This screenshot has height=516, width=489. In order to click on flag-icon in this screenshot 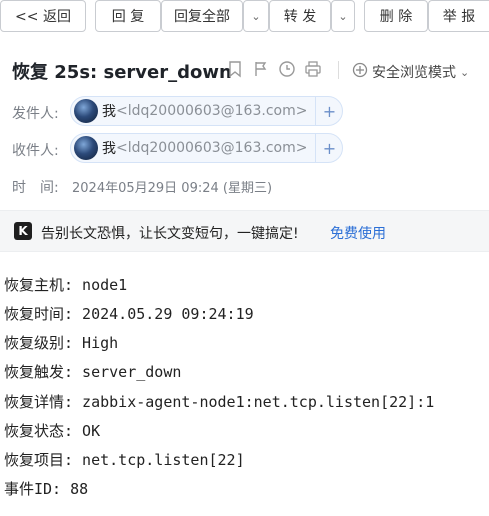, I will do `click(261, 69)`.